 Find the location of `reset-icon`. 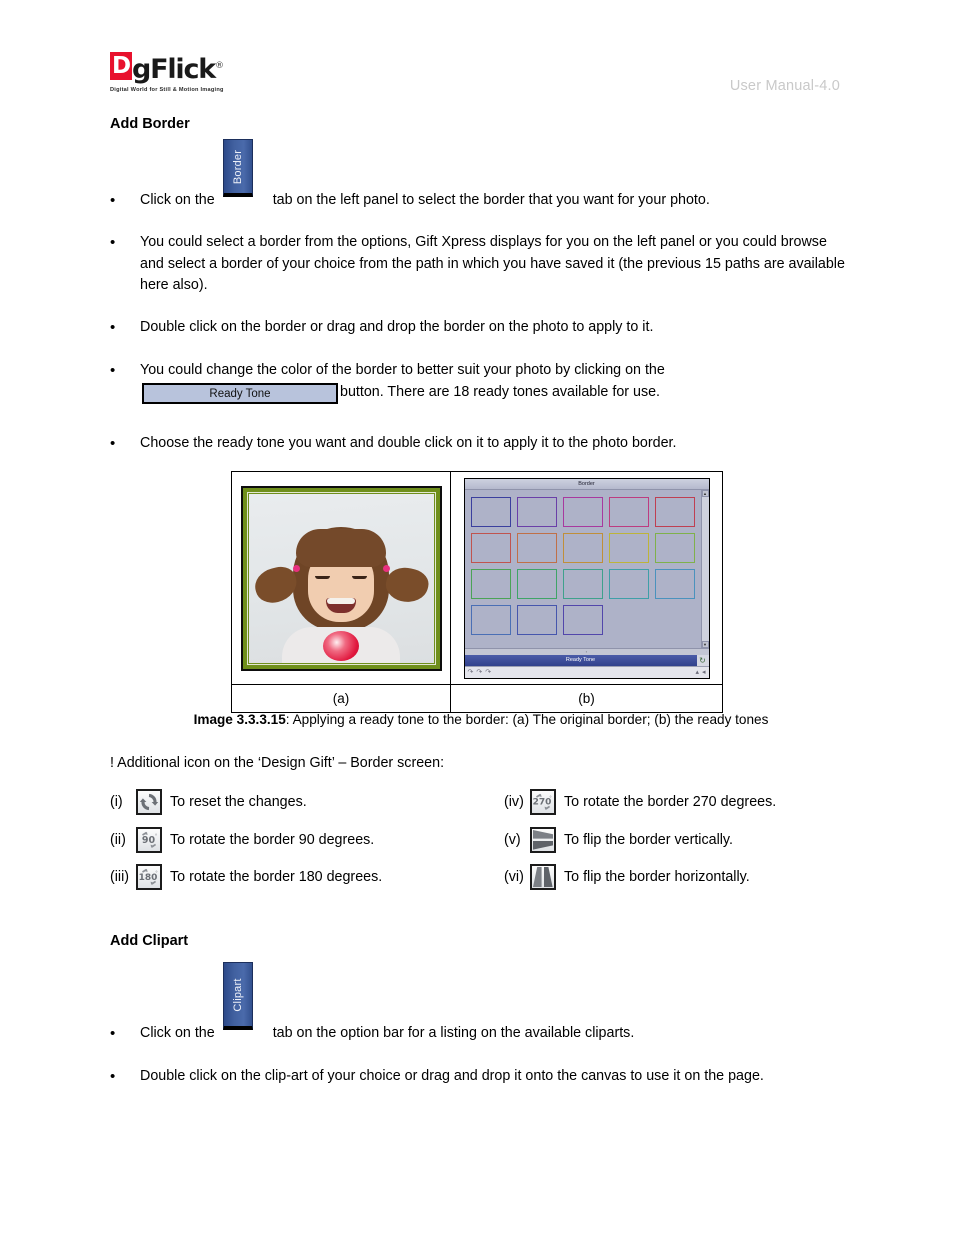

reset-icon is located at coordinates (149, 802).